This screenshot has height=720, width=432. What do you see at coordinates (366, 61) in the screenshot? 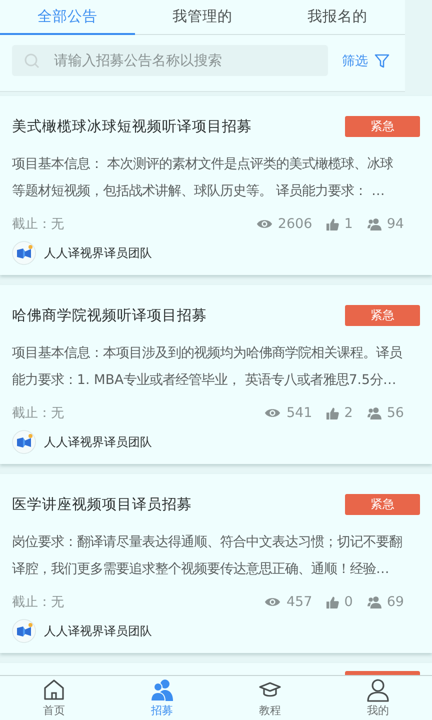
I see `filter-button: 筛选` at bounding box center [366, 61].